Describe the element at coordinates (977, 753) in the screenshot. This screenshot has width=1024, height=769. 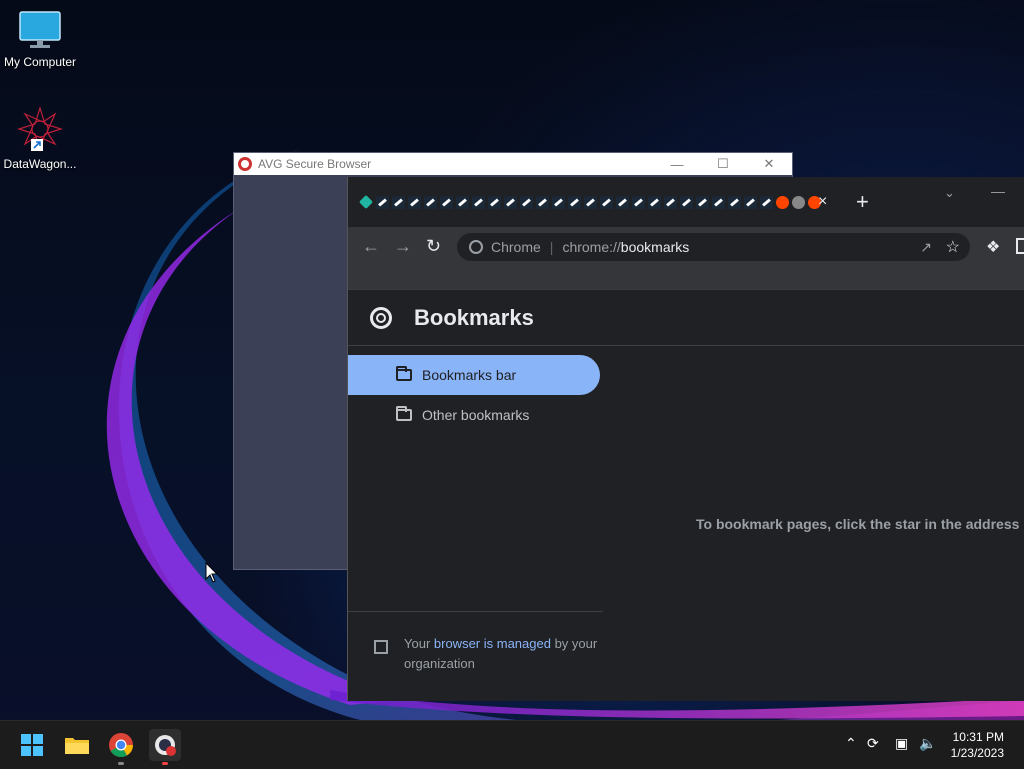
I see `clock-date: 1/23/2023` at that location.